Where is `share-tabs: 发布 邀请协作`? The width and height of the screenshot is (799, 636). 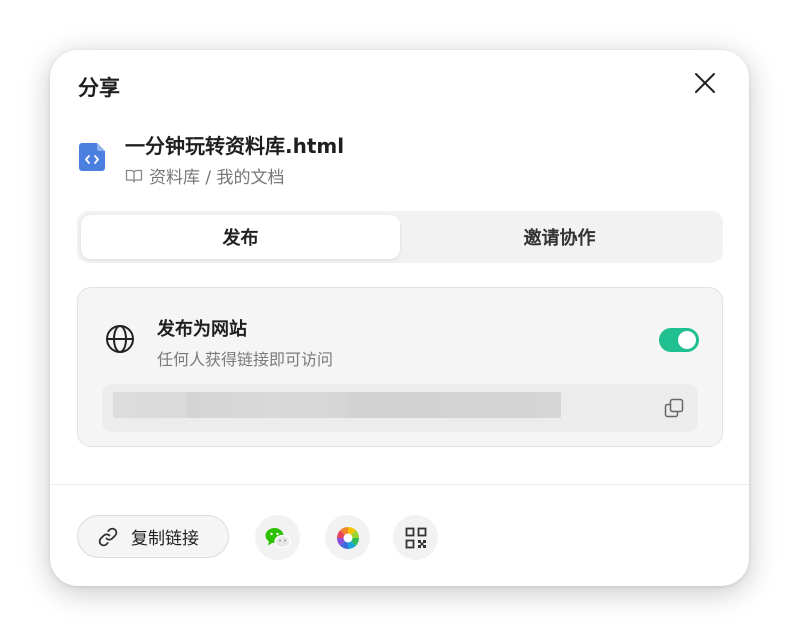
share-tabs: 发布 邀请协作 is located at coordinates (400, 237).